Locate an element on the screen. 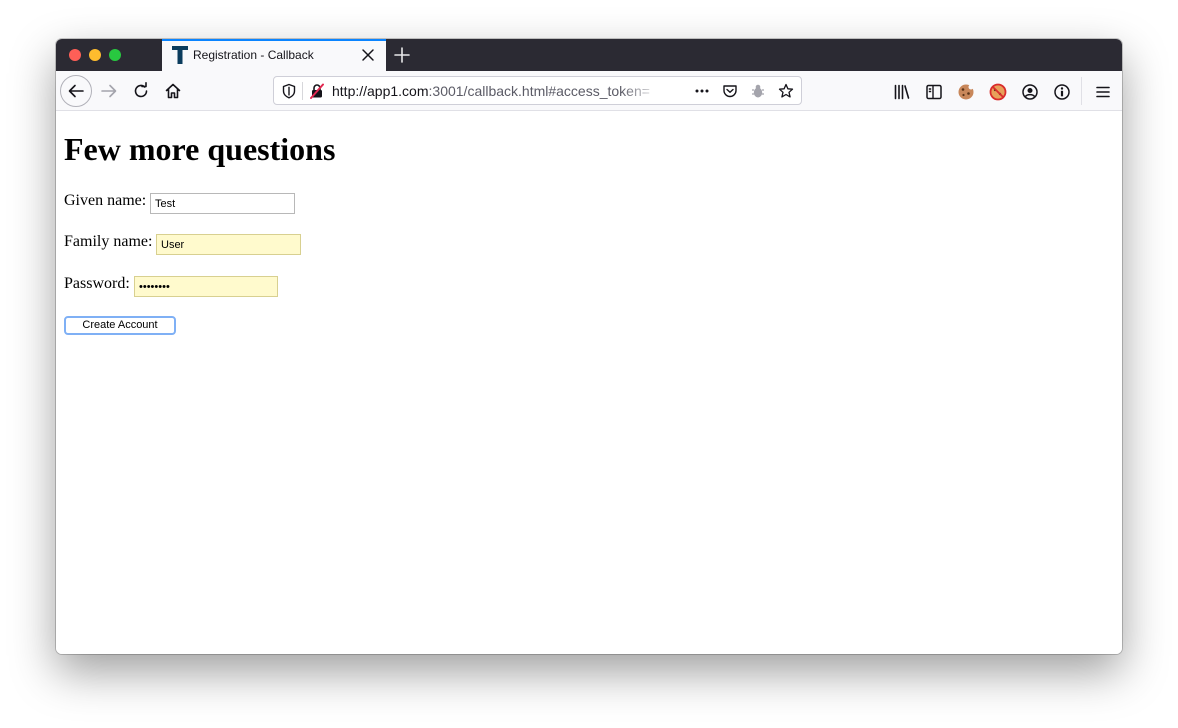 This screenshot has width=1178, height=728. family-name-input is located at coordinates (228, 244).